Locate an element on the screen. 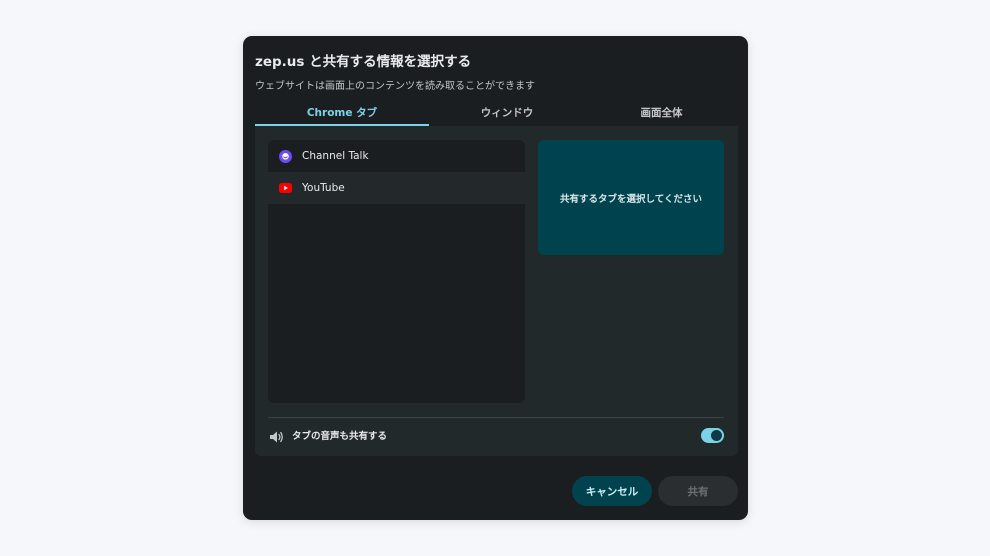 The image size is (990, 556). youtube-icon is located at coordinates (285, 188).